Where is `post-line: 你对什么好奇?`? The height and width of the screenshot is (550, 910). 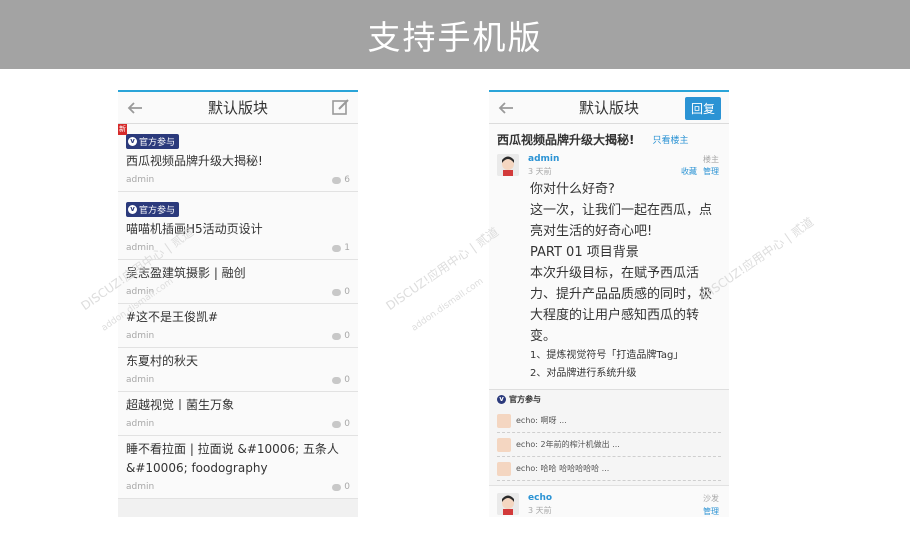 post-line: 你对什么好奇? is located at coordinates (572, 189).